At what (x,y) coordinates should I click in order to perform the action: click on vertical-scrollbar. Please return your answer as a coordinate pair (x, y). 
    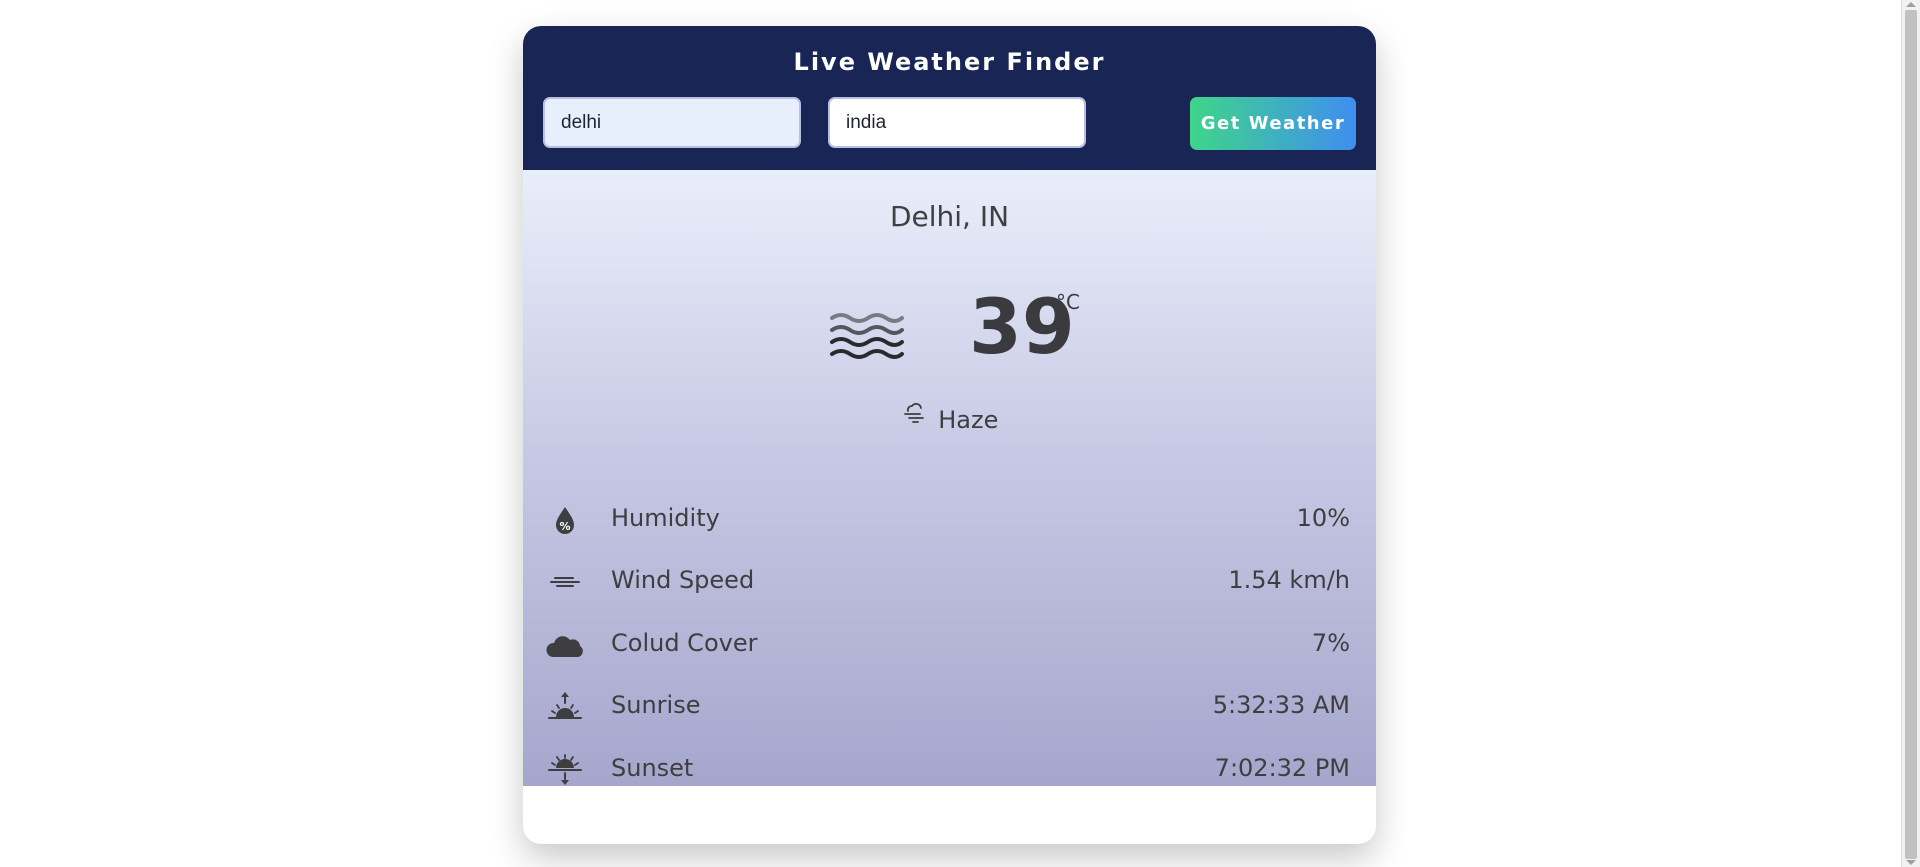
    Looking at the image, I should click on (1910, 433).